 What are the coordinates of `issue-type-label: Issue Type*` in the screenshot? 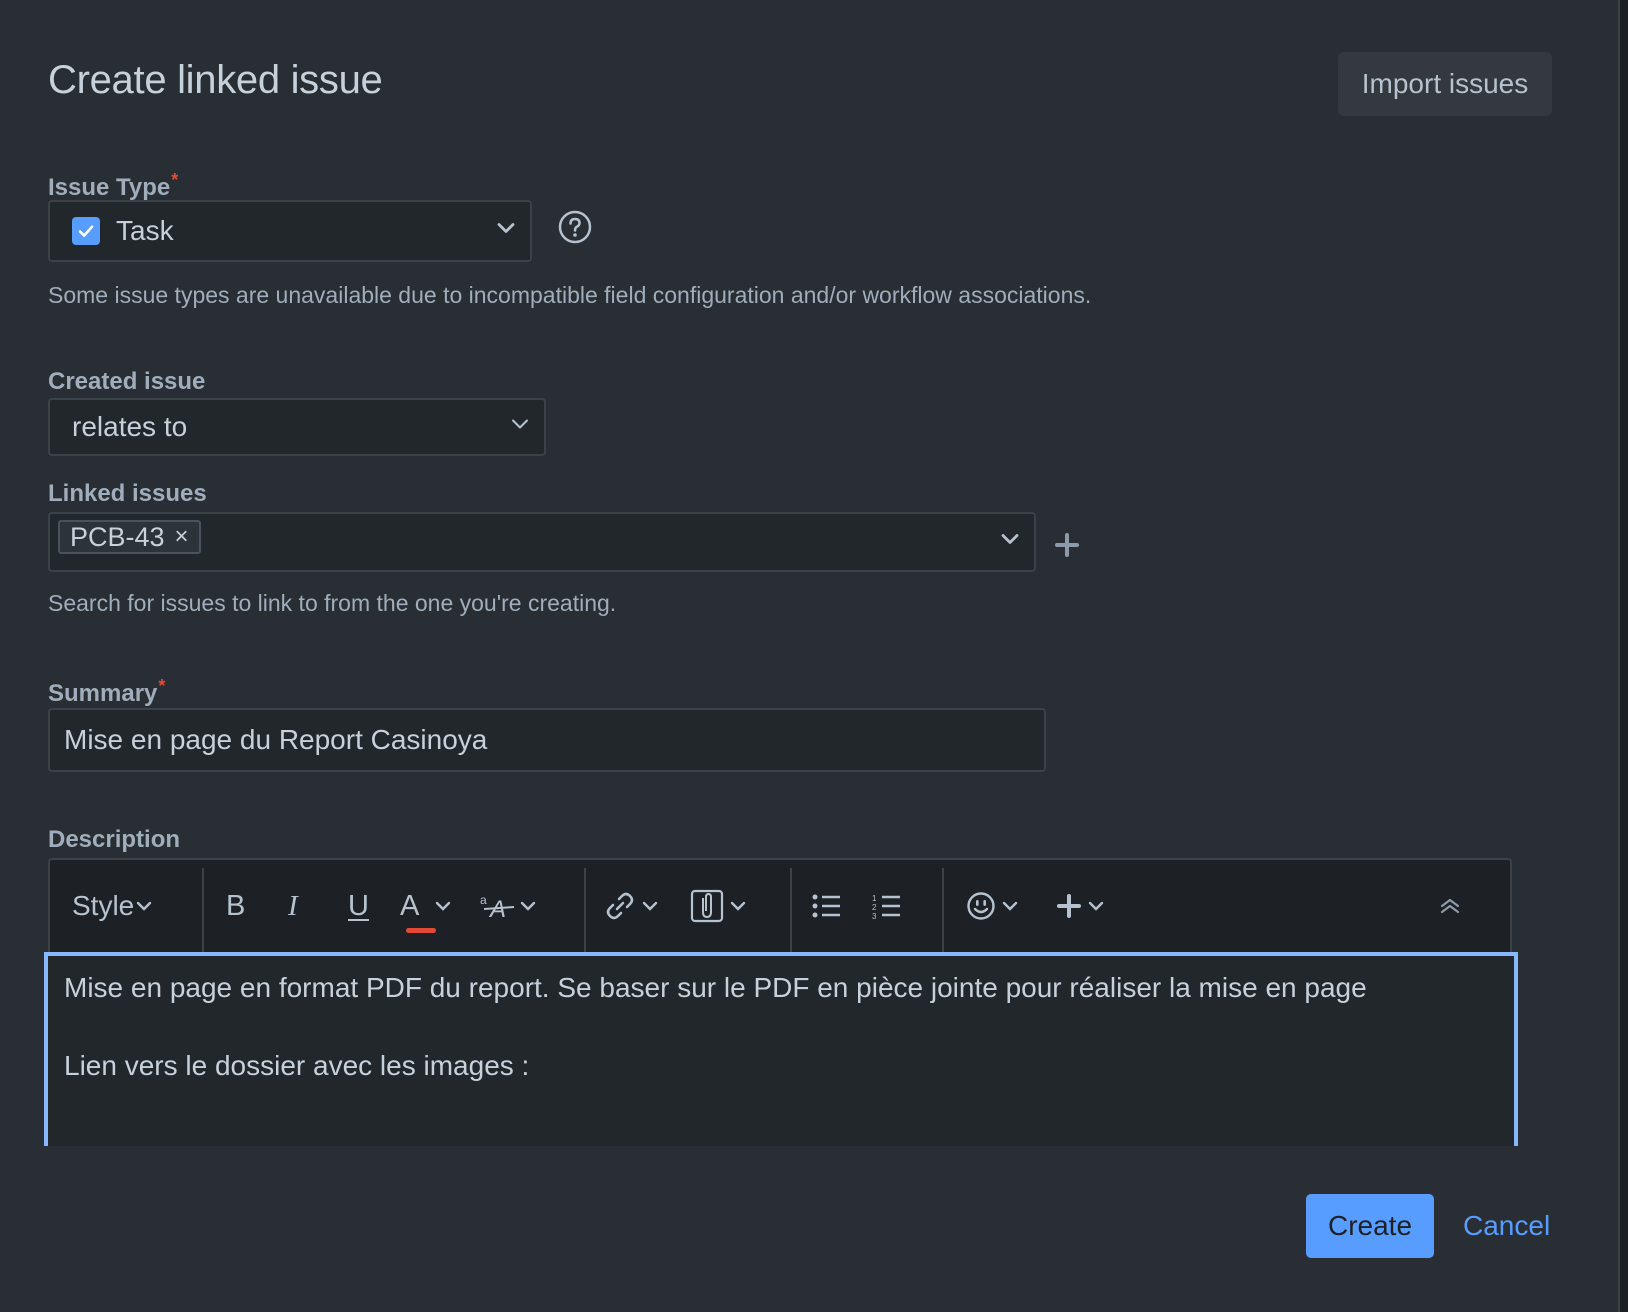 It's located at (113, 186).